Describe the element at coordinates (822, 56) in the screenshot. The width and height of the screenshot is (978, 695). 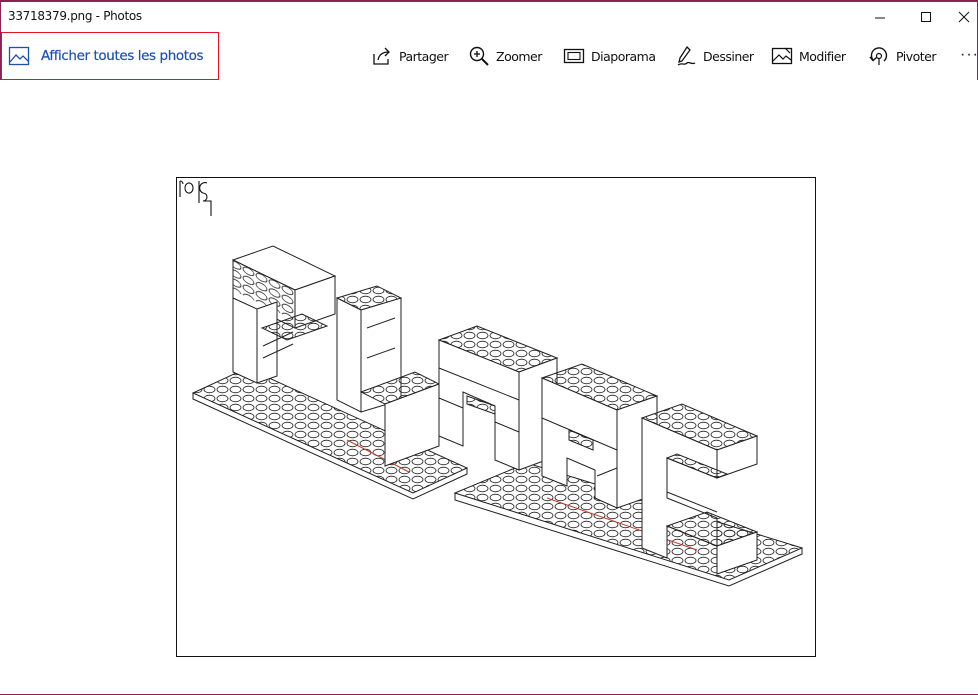
I see `edit-label: Modifier` at that location.